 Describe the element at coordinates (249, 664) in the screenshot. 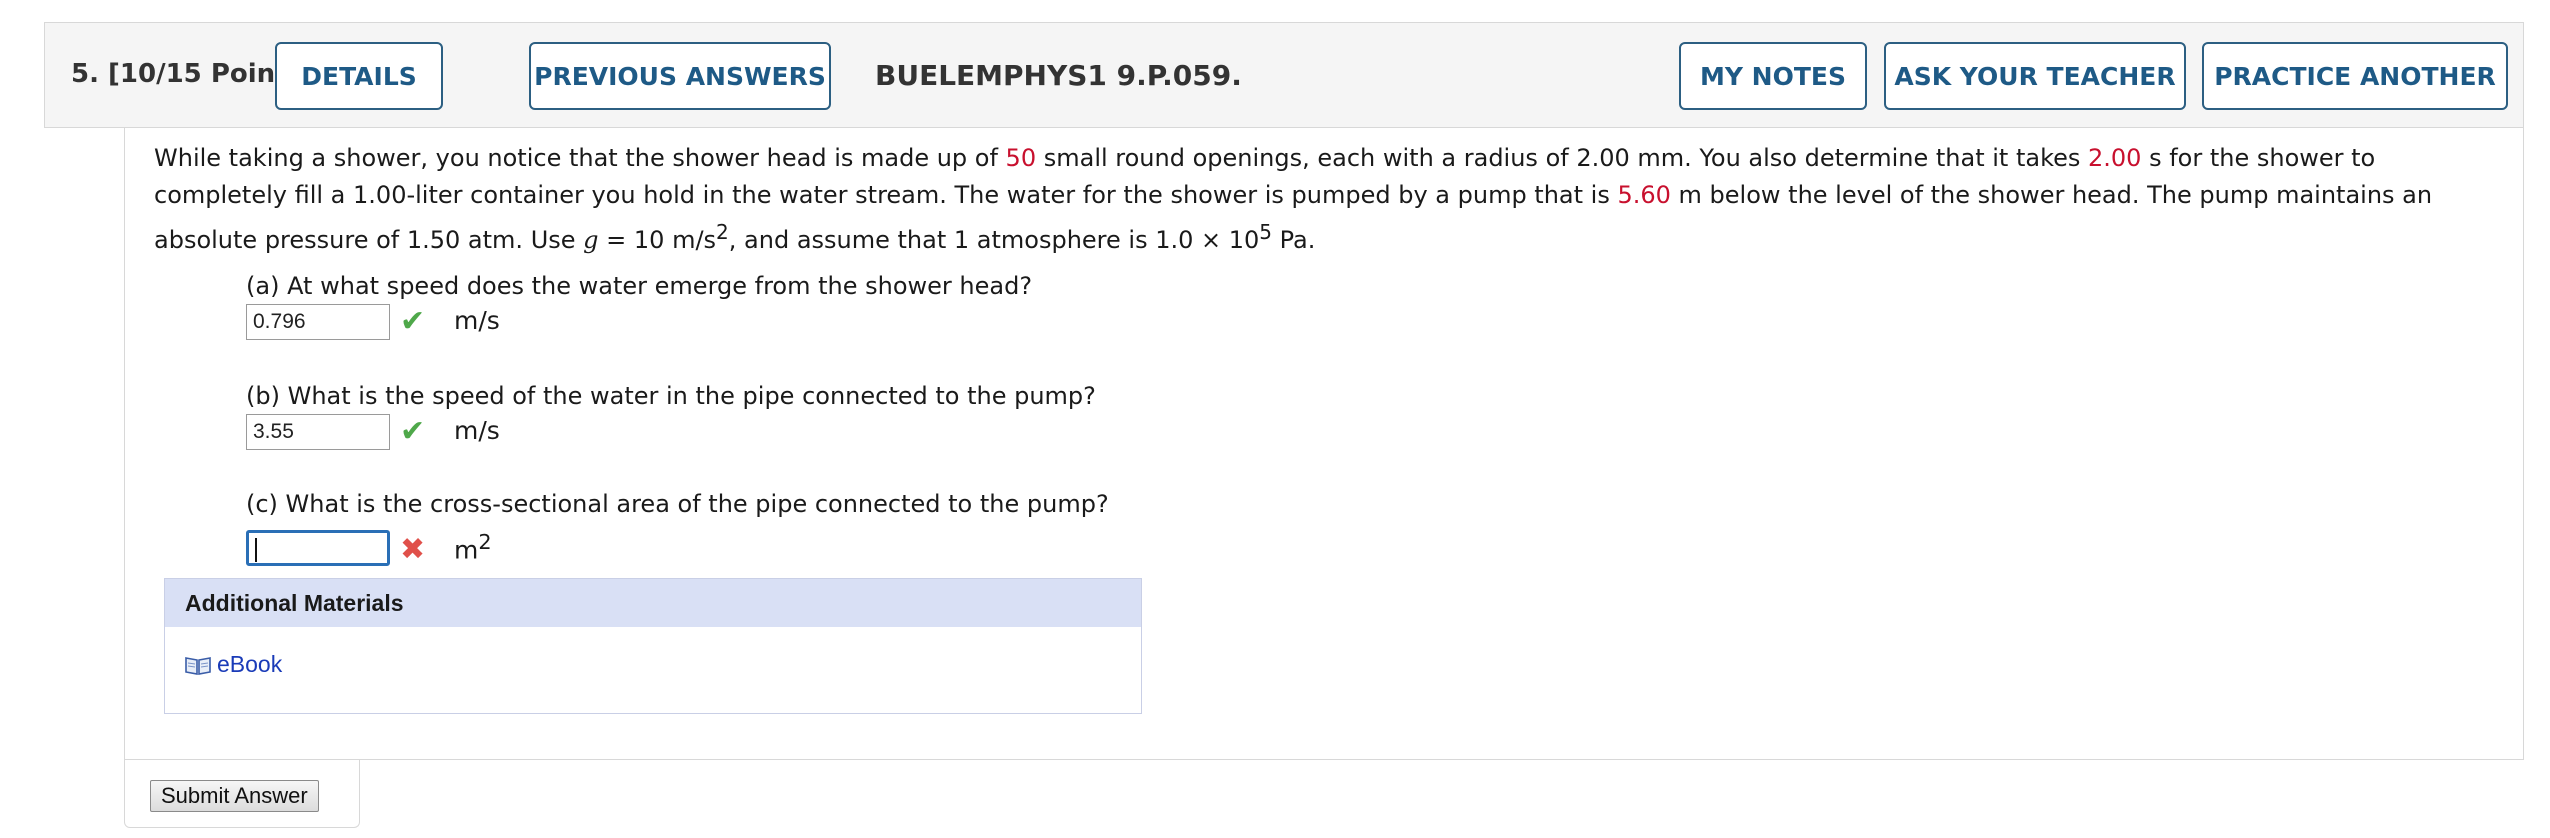

I see `ebook-label: eBook` at that location.